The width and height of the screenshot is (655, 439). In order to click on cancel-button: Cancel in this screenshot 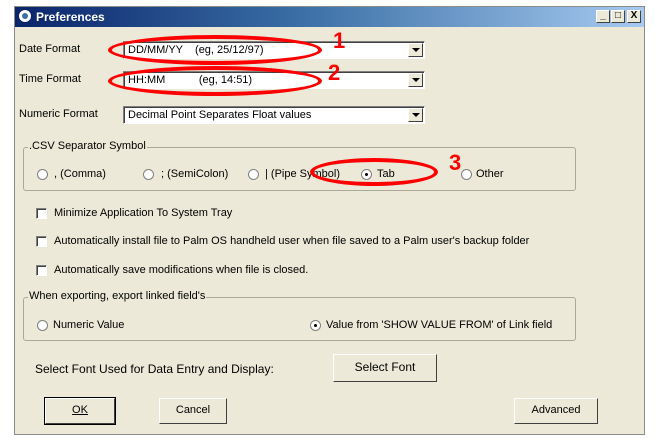, I will do `click(193, 411)`.